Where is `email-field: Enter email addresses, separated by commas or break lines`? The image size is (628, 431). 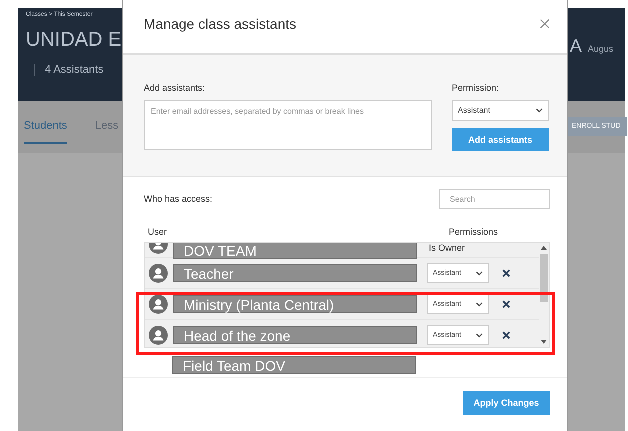 email-field: Enter email addresses, separated by commas or break lines is located at coordinates (288, 125).